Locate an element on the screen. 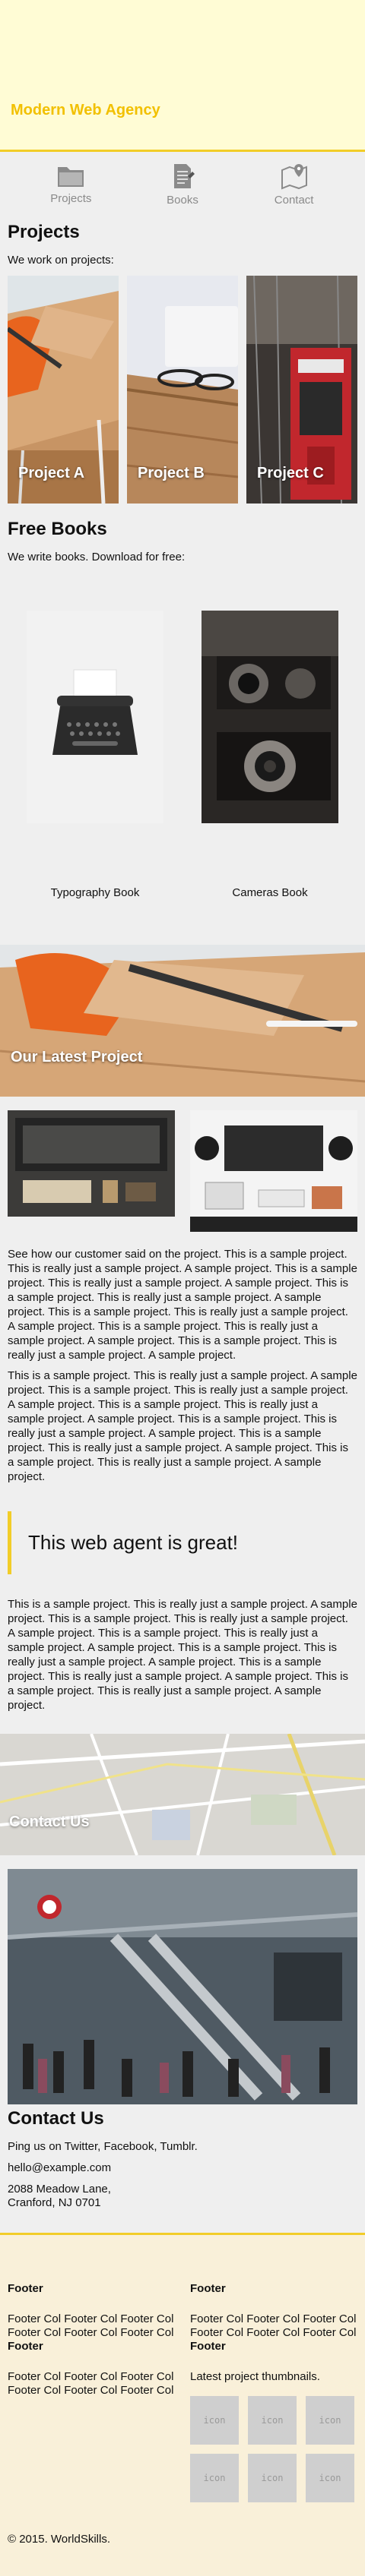 The height and width of the screenshot is (2576, 365). copyright: © 2015. WorldSkills. is located at coordinates (59, 2539).